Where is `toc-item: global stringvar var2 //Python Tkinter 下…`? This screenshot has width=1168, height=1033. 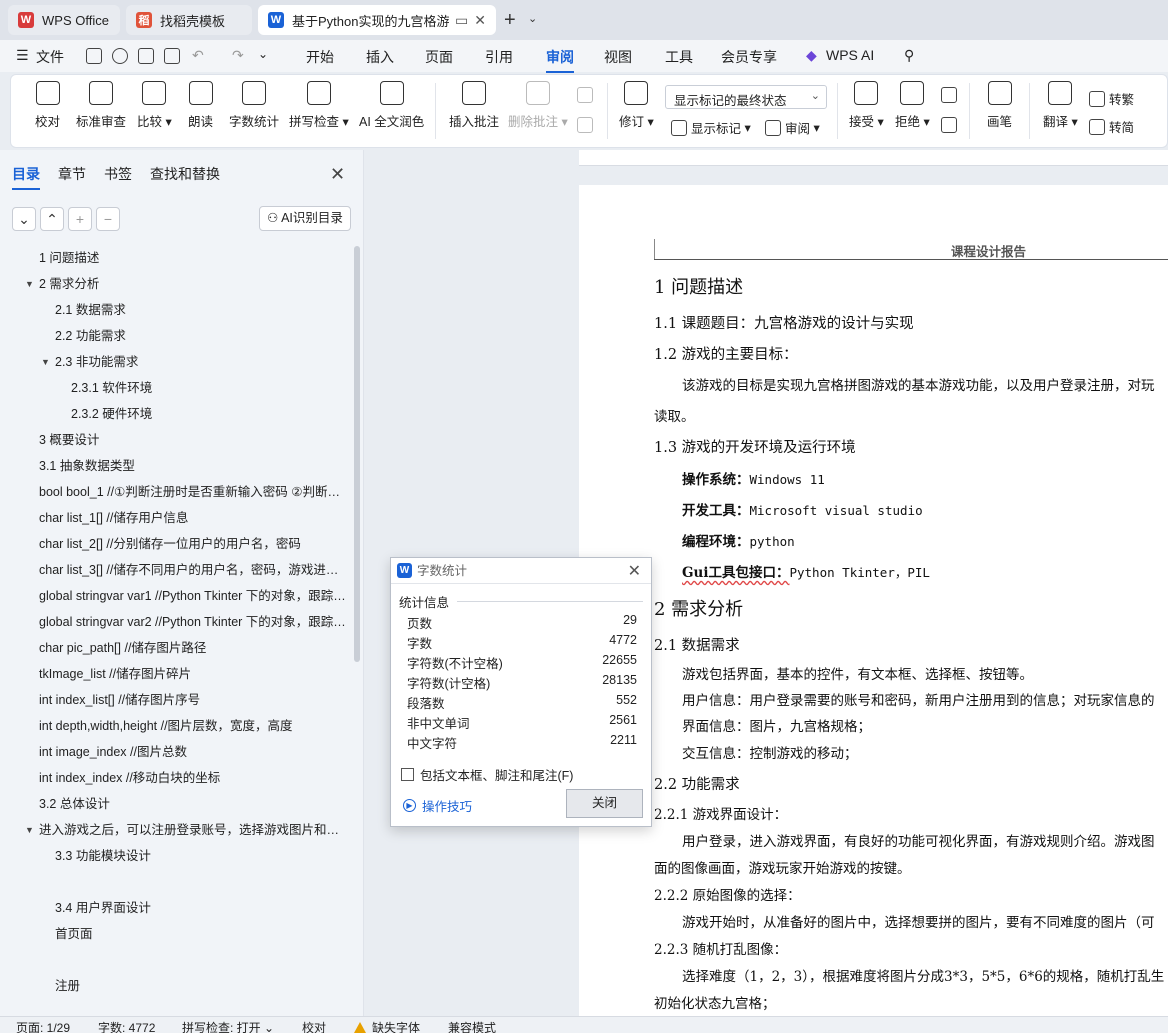
toc-item: global stringvar var2 //Python Tkinter 下… is located at coordinates (193, 622).